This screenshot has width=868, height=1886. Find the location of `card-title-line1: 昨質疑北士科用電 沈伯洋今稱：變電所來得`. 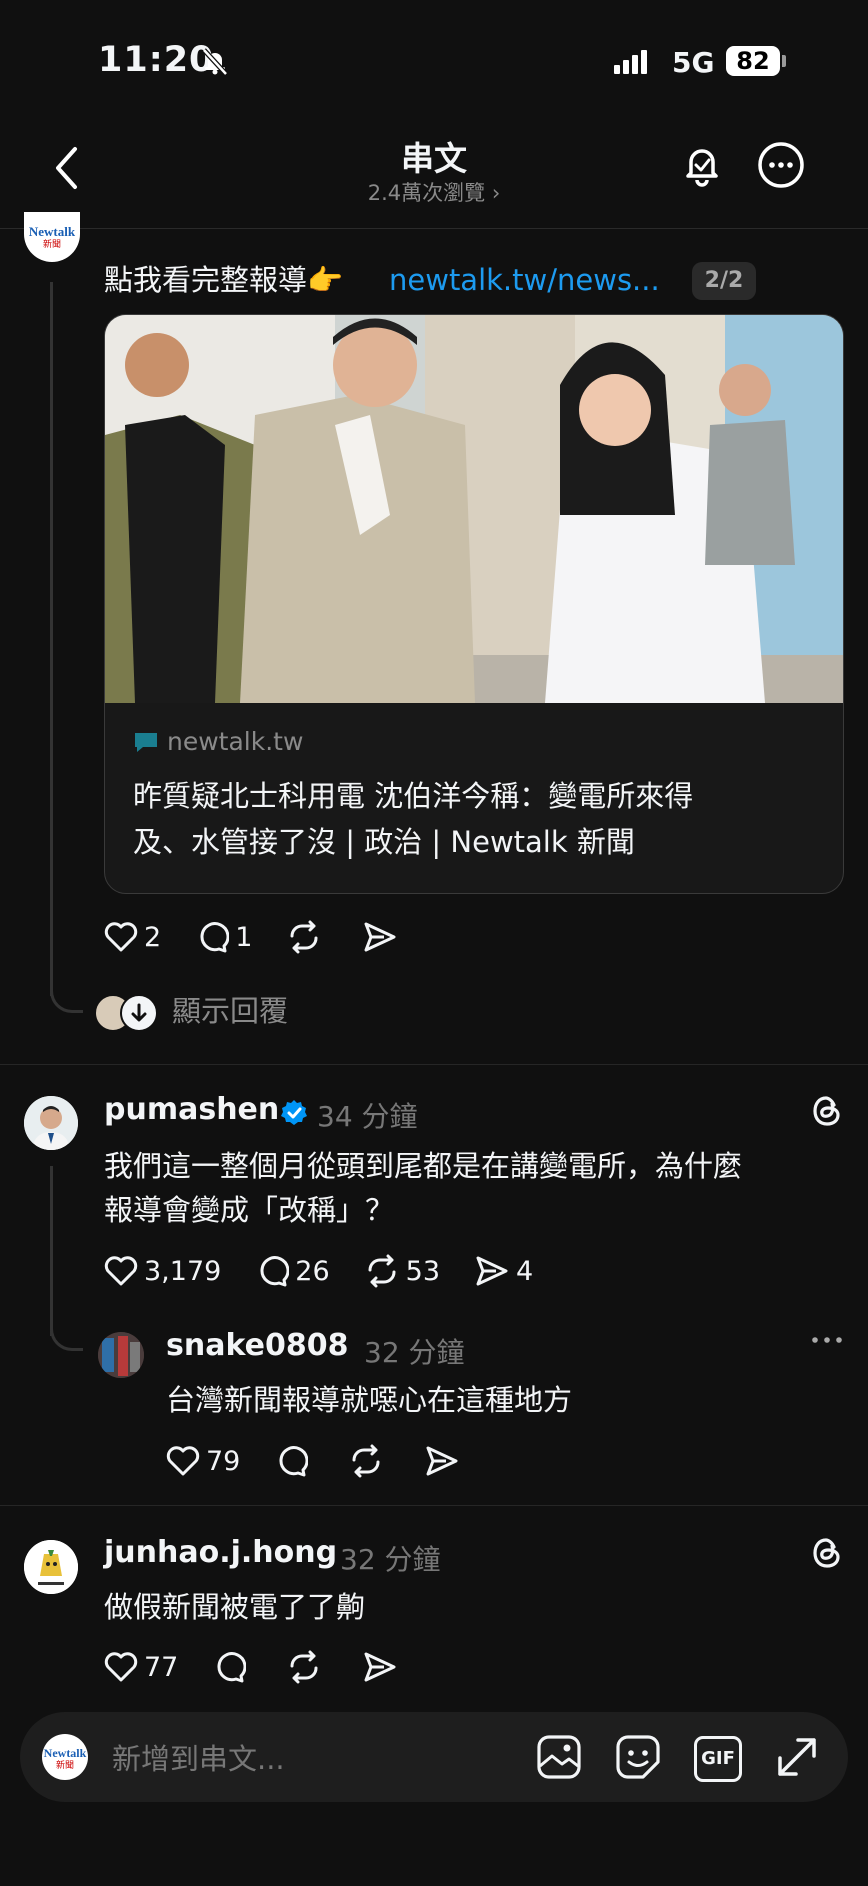

card-title-line1: 昨質疑北士科用電 沈伯洋今稱：變電所來得 is located at coordinates (413, 796).